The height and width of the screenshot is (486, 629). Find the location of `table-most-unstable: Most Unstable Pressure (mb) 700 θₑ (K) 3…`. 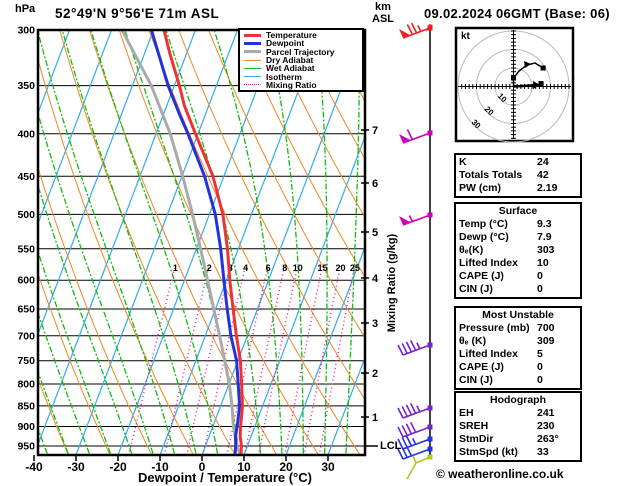

table-most-unstable: Most Unstable Pressure (mb) 700 θₑ (K) 3… is located at coordinates (518, 348).